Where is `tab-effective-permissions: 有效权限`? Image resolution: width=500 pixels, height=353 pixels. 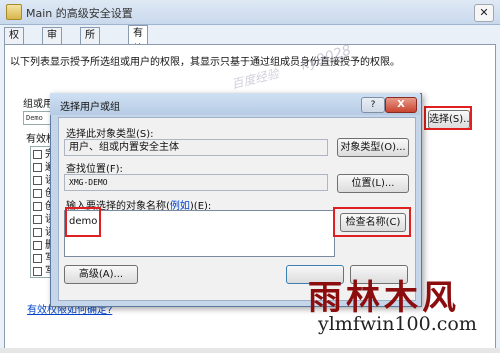 tab-effective-permissions: 有效权限 is located at coordinates (138, 56).